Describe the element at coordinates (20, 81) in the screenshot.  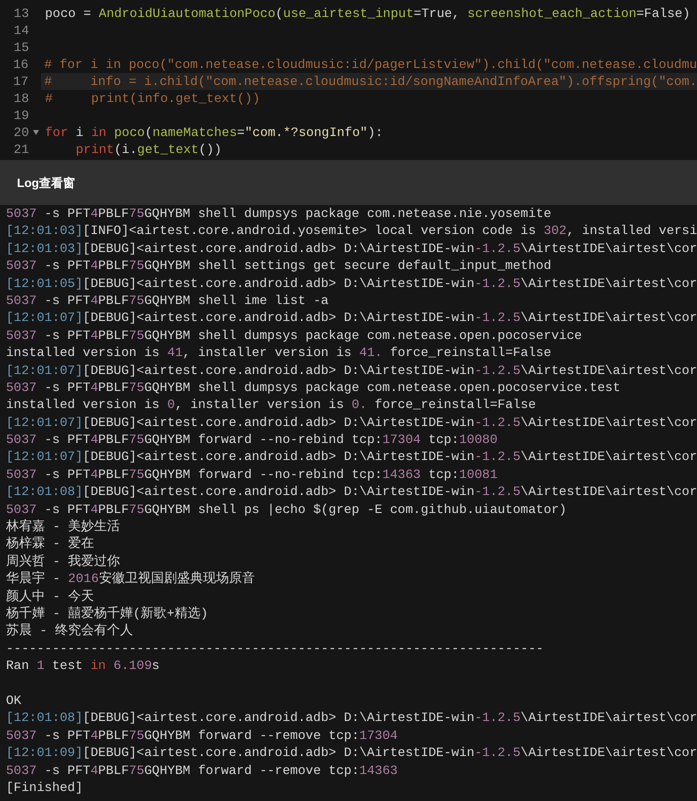
I see `line-number: 17` at that location.